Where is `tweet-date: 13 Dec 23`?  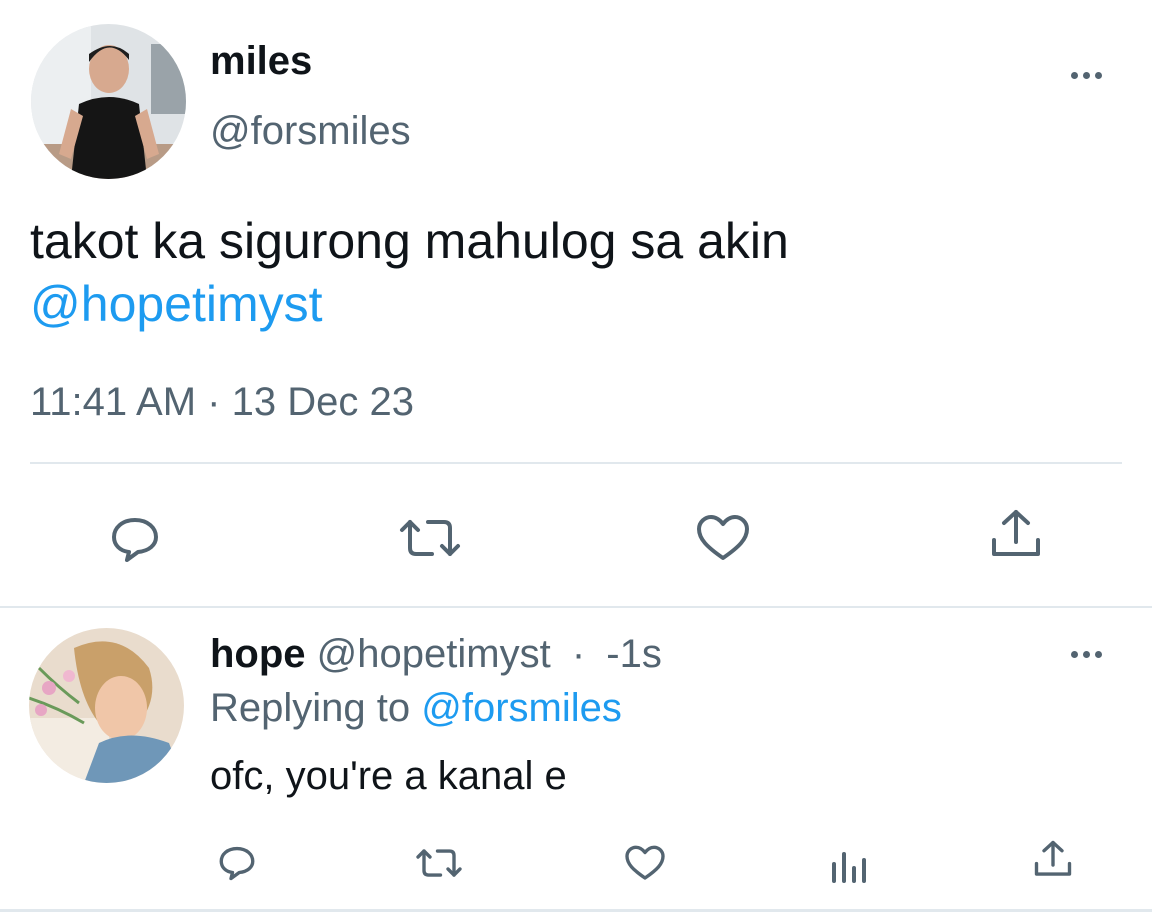 tweet-date: 13 Dec 23 is located at coordinates (322, 402).